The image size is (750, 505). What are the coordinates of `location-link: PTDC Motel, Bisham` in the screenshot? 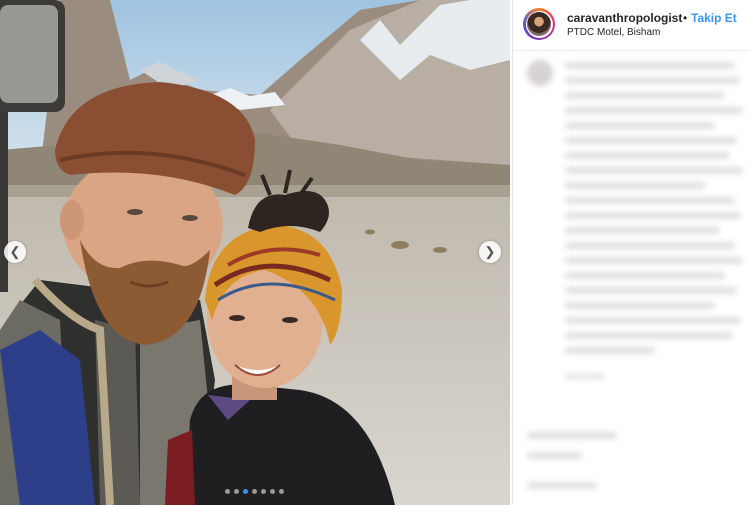 It's located at (613, 32).